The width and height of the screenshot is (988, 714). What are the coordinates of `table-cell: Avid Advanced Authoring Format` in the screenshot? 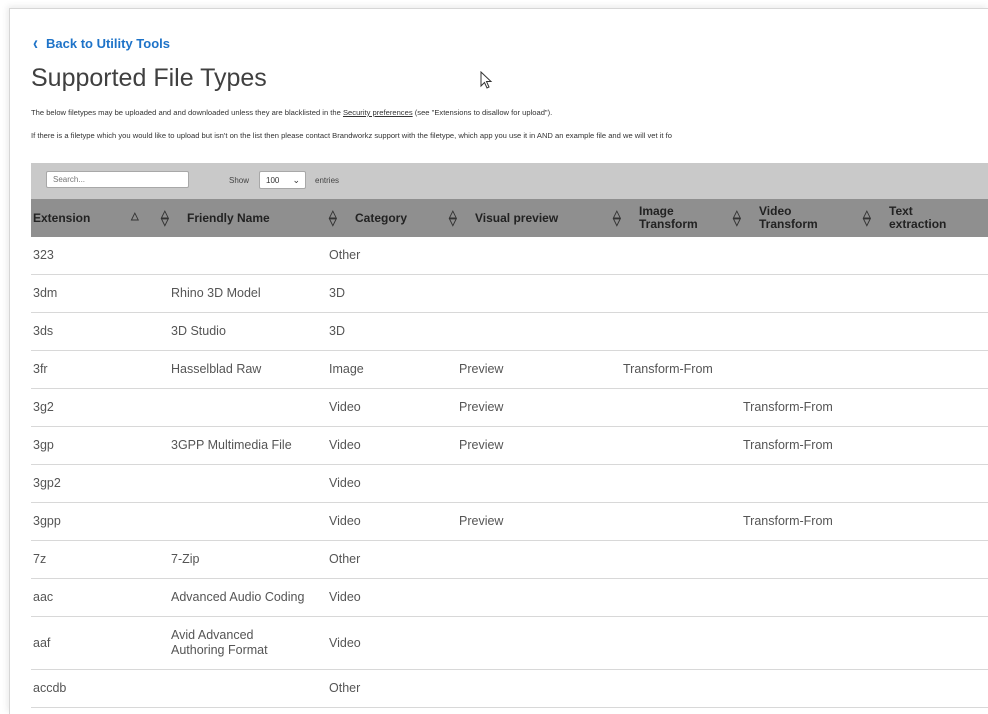 It's located at (243, 643).